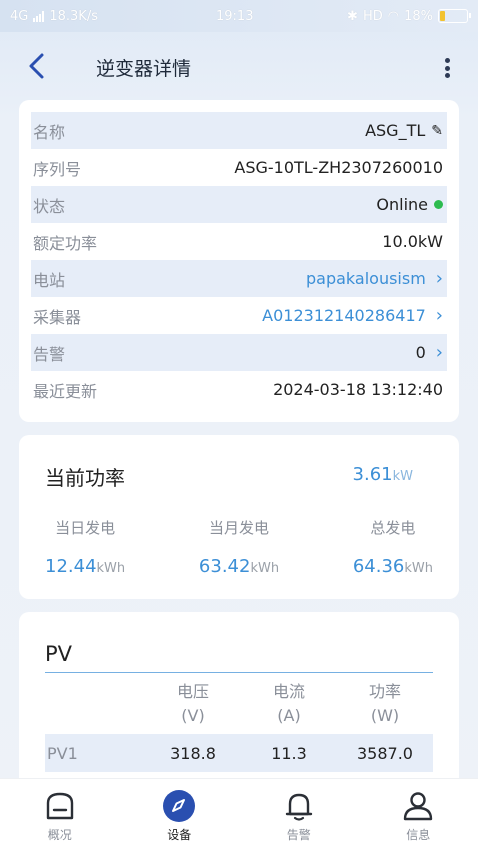 This screenshot has width=478, height=850. I want to click on name-row: 名称 ASG_TL ✎, so click(239, 130).